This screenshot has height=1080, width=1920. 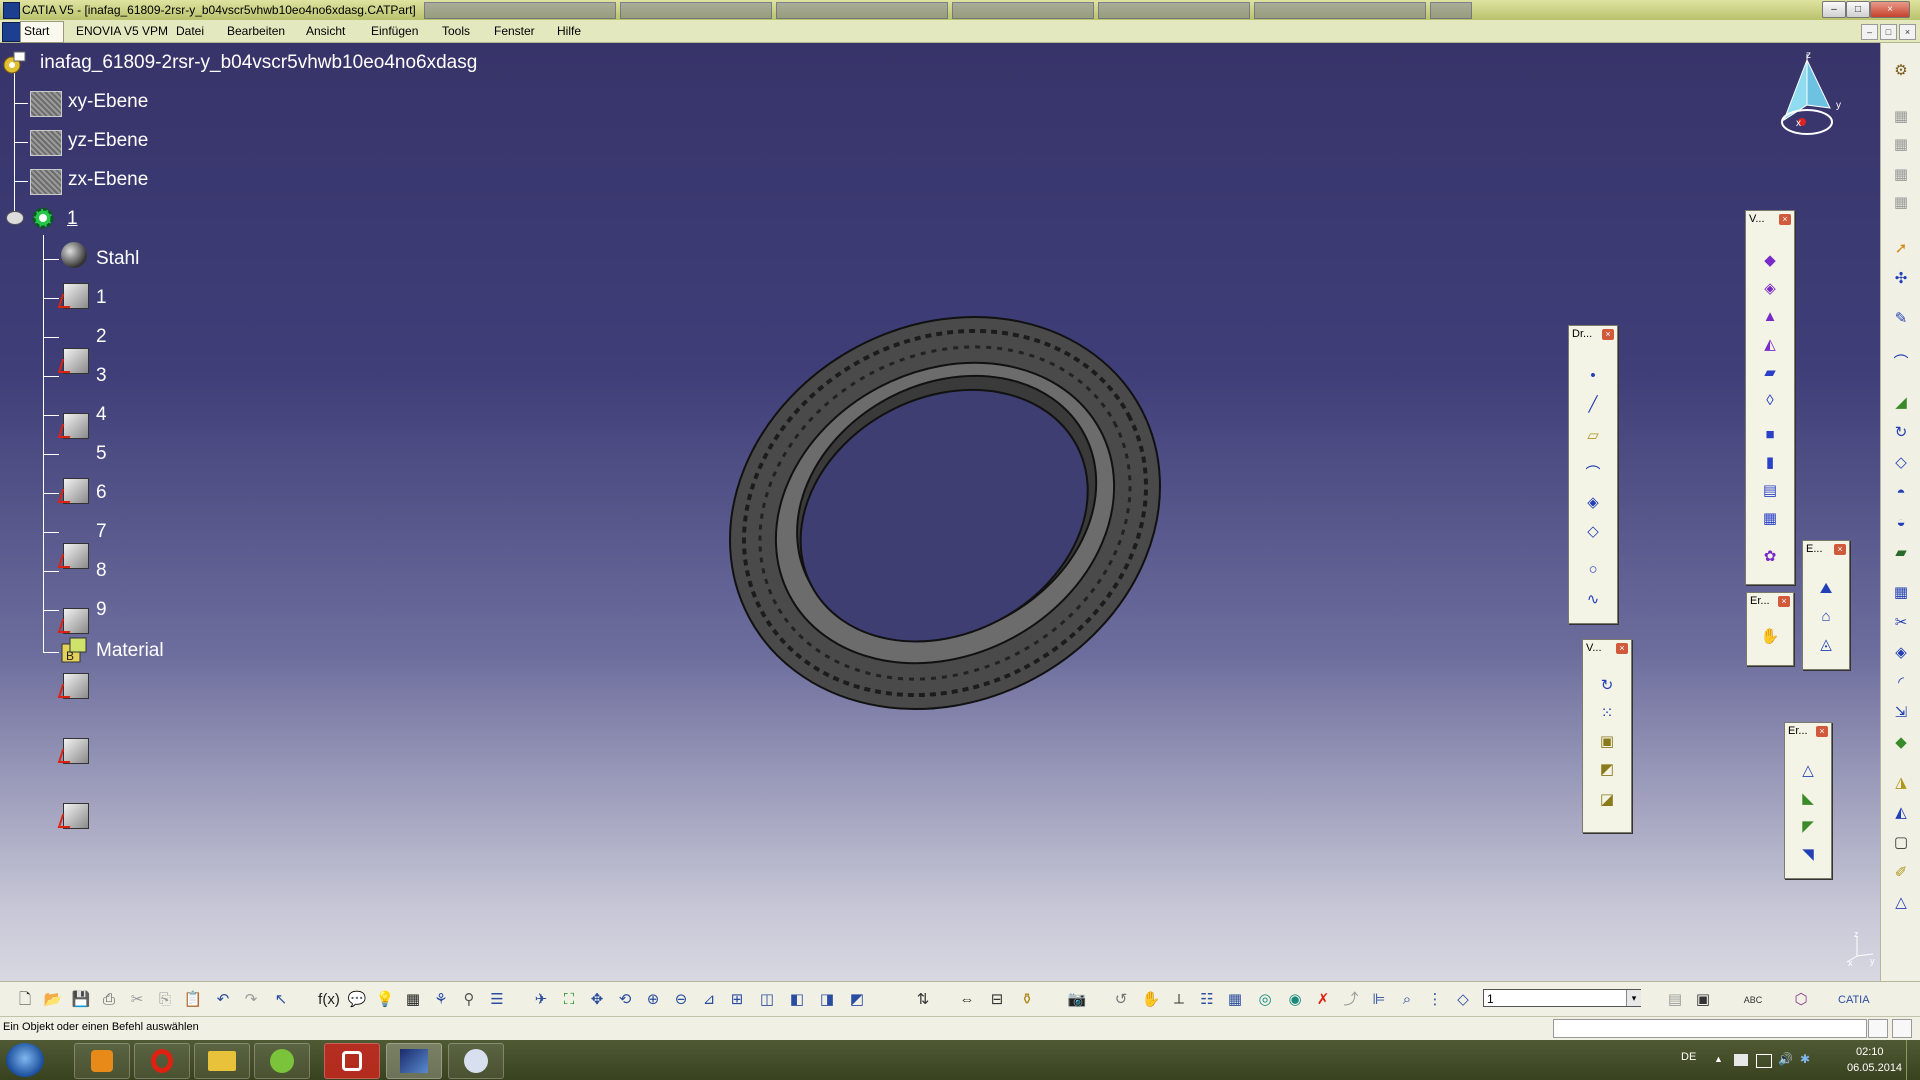 What do you see at coordinates (74, 255) in the screenshot?
I see `material-sphere-icon` at bounding box center [74, 255].